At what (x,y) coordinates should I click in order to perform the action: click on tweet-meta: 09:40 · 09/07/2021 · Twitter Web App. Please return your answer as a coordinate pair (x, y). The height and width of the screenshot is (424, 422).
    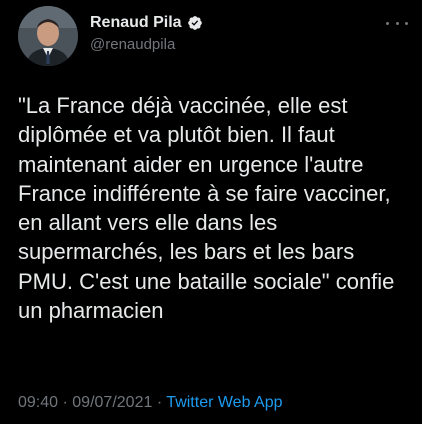
    Looking at the image, I should click on (150, 403).